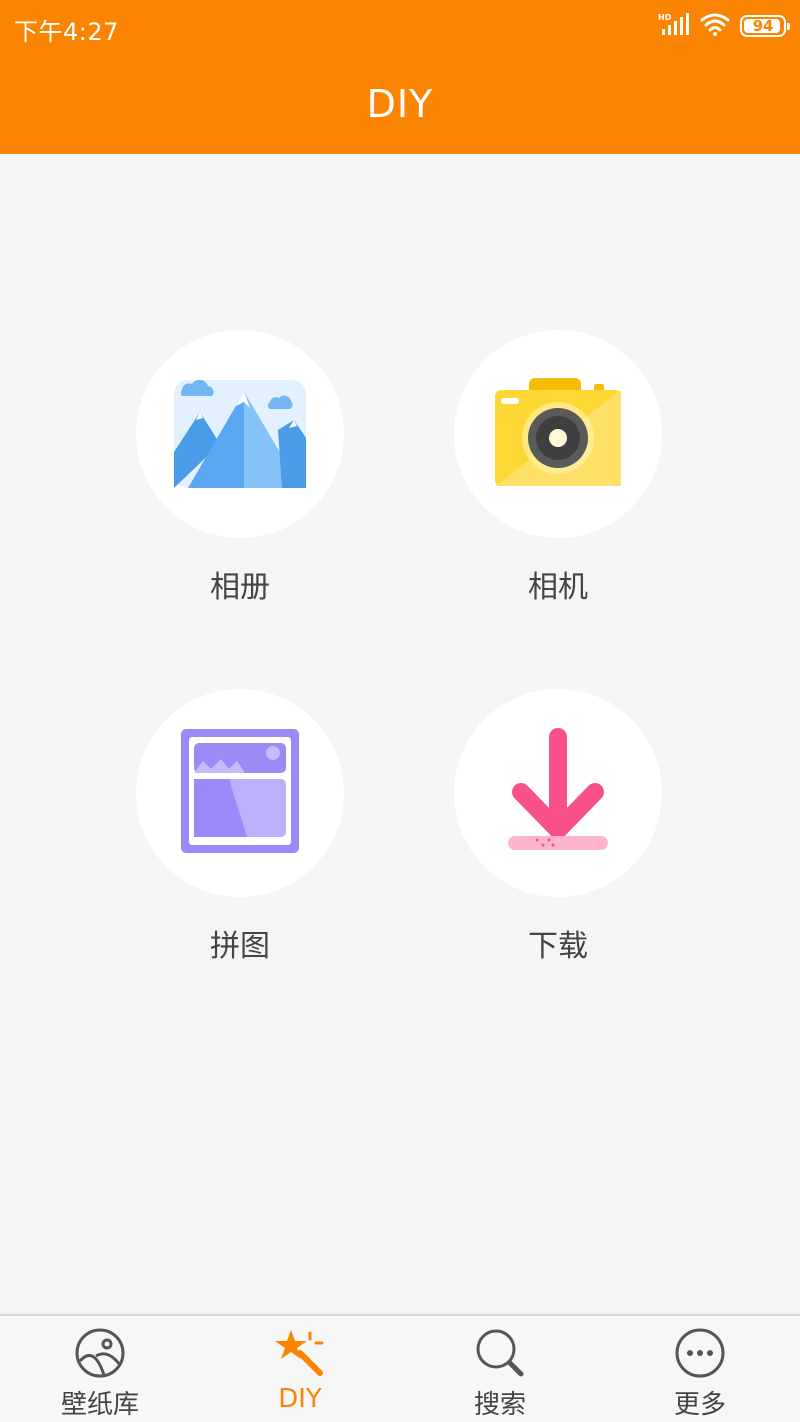 This screenshot has width=800, height=1422. I want to click on battery-level: 94, so click(763, 26).